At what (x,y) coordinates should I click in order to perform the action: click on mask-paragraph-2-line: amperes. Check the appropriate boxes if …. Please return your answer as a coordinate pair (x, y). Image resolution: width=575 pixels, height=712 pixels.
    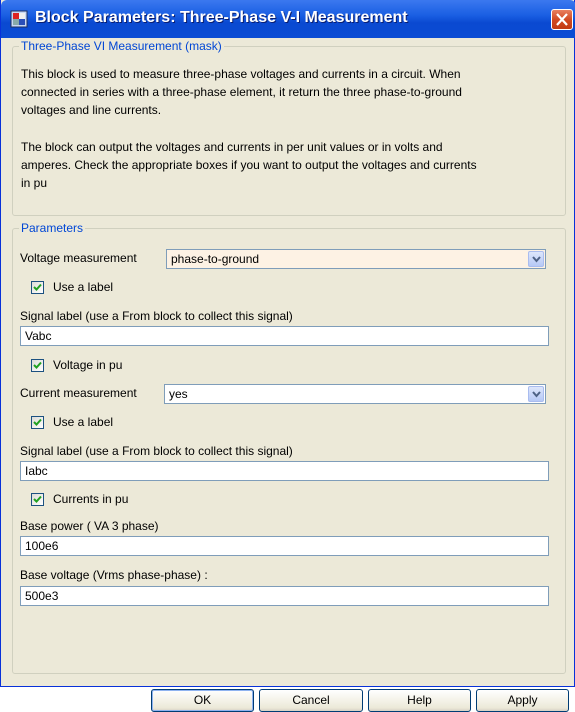
    Looking at the image, I should click on (249, 165).